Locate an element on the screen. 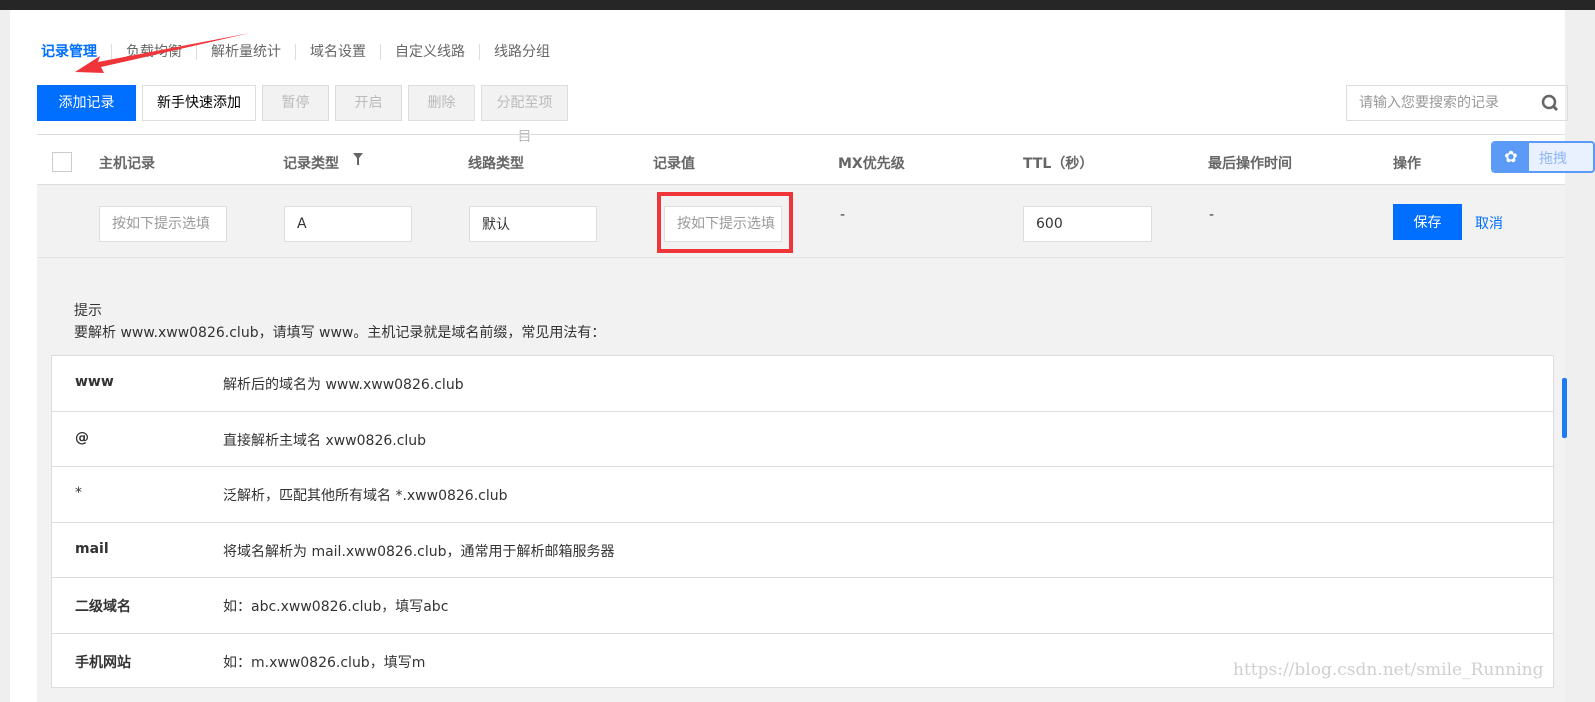 The height and width of the screenshot is (702, 1595). type-select is located at coordinates (348, 224).